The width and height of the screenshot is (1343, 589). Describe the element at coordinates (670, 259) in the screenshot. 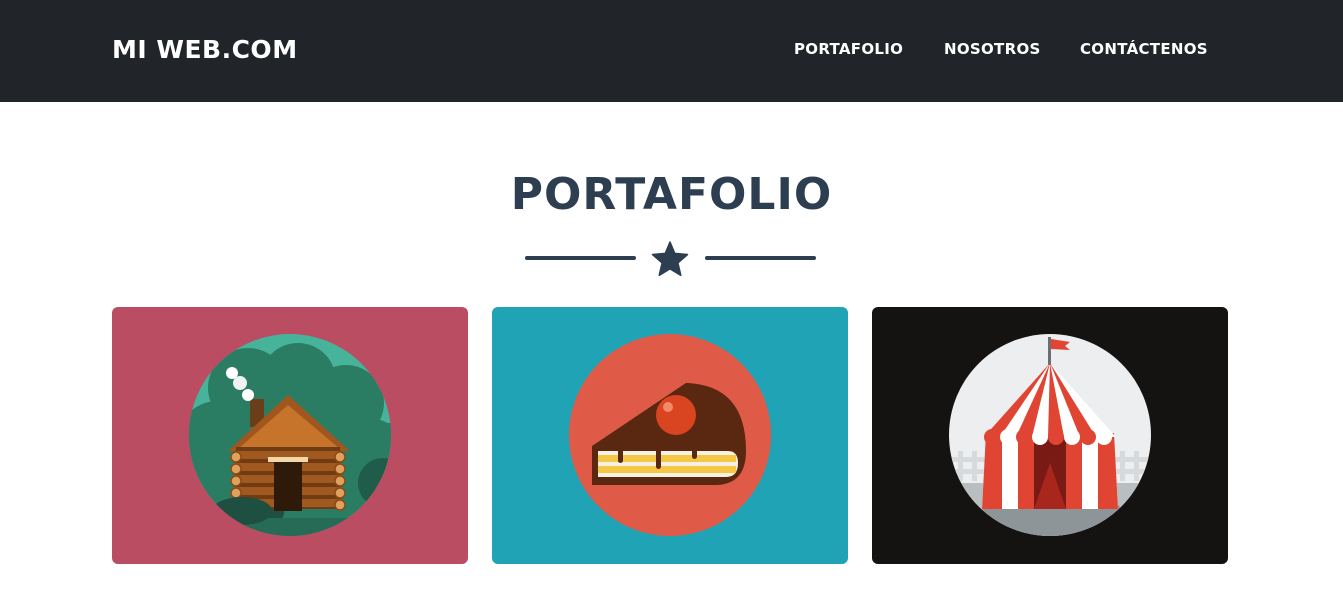

I see `star-icon` at that location.